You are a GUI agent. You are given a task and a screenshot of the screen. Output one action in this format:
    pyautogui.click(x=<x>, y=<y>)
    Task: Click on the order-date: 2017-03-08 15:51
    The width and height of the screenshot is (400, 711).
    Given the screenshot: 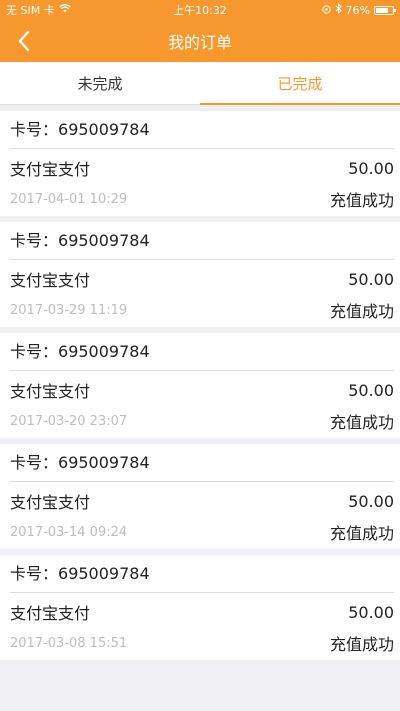 What is the action you would take?
    pyautogui.click(x=69, y=643)
    